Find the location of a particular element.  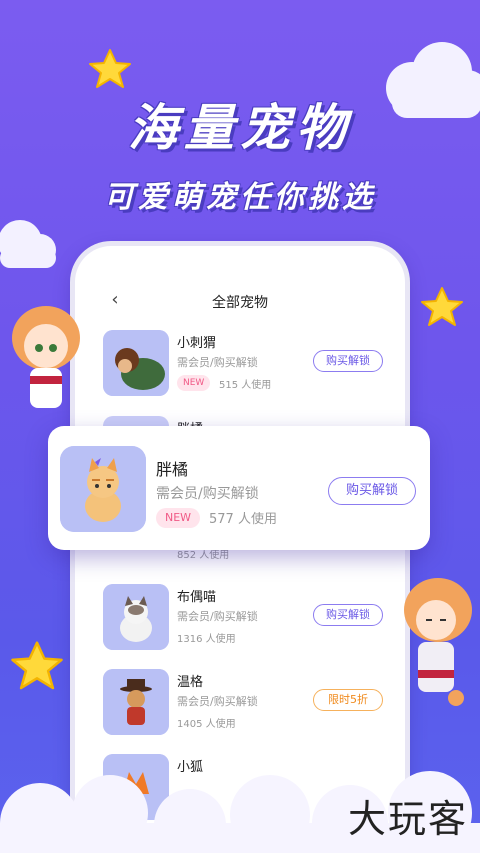

cloud-left is located at coordinates (28, 244).